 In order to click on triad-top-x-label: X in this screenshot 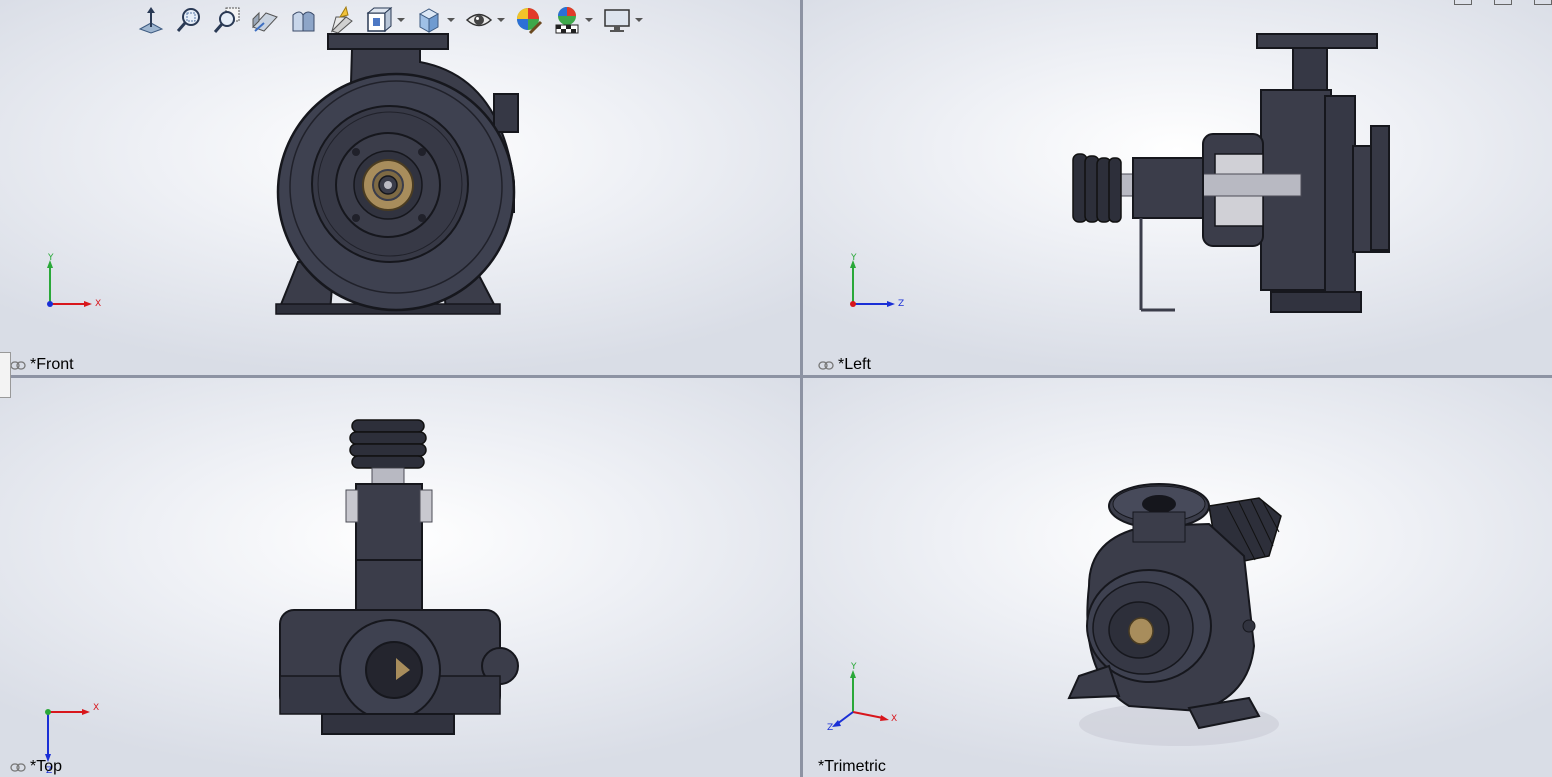, I will do `click(96, 708)`.